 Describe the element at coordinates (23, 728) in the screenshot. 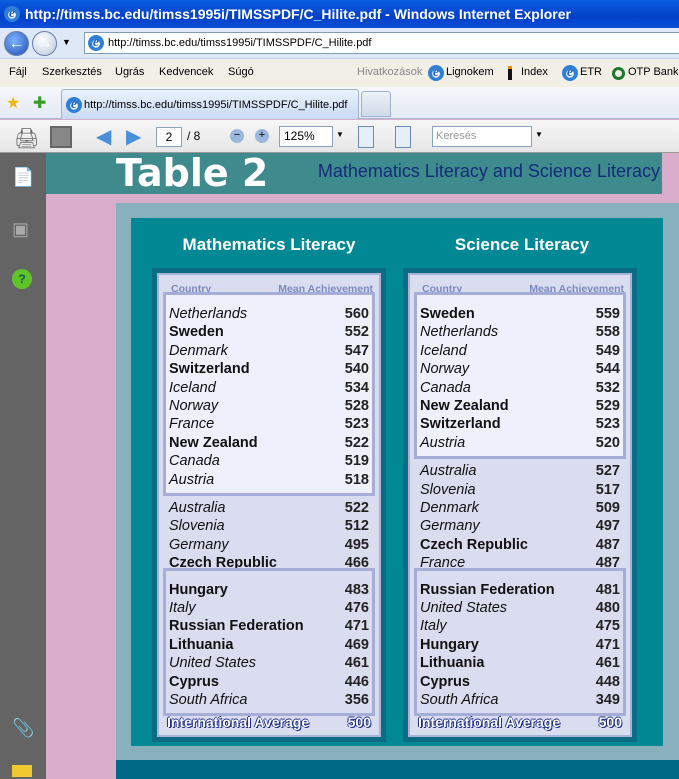

I see `attachment-icon: 📎` at that location.